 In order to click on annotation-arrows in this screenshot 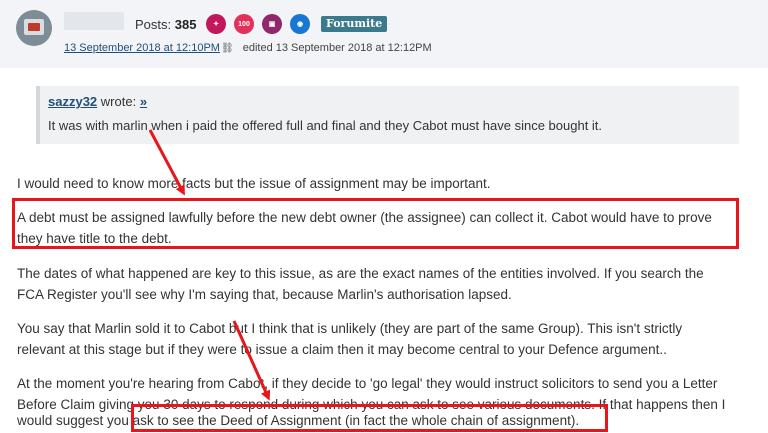, I will do `click(209, 265)`.